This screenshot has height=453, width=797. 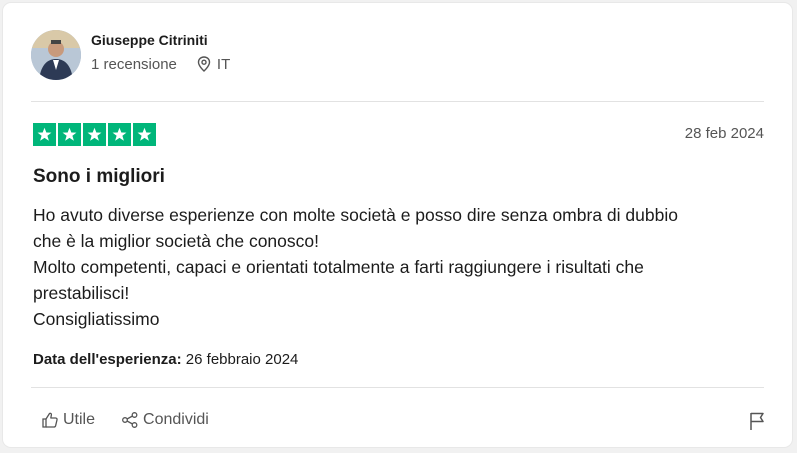 I want to click on avatar, so click(x=56, y=55).